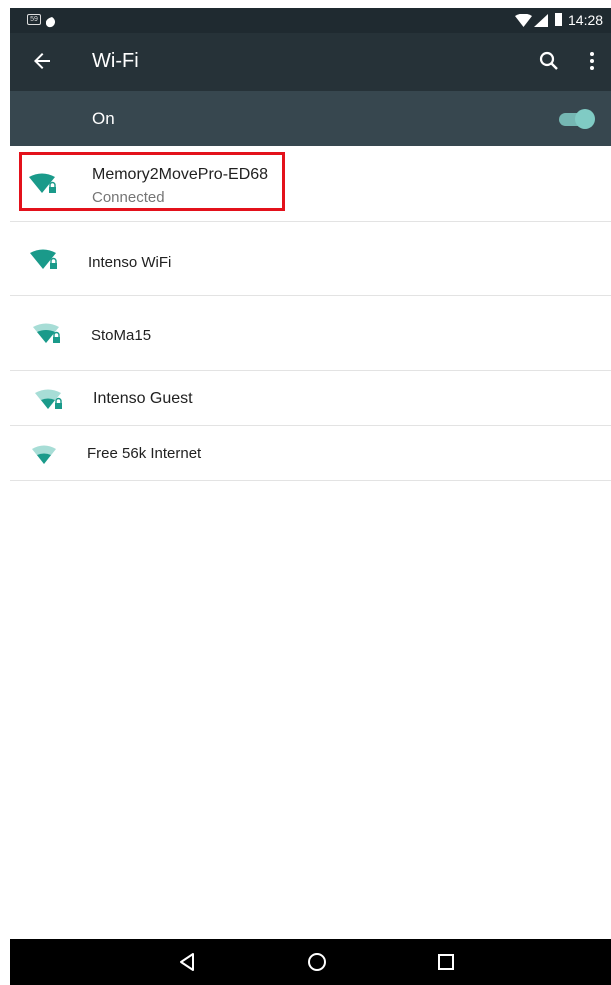 Image resolution: width=611 pixels, height=985 pixels. I want to click on network-item: Intenso WiFi, so click(310, 259).